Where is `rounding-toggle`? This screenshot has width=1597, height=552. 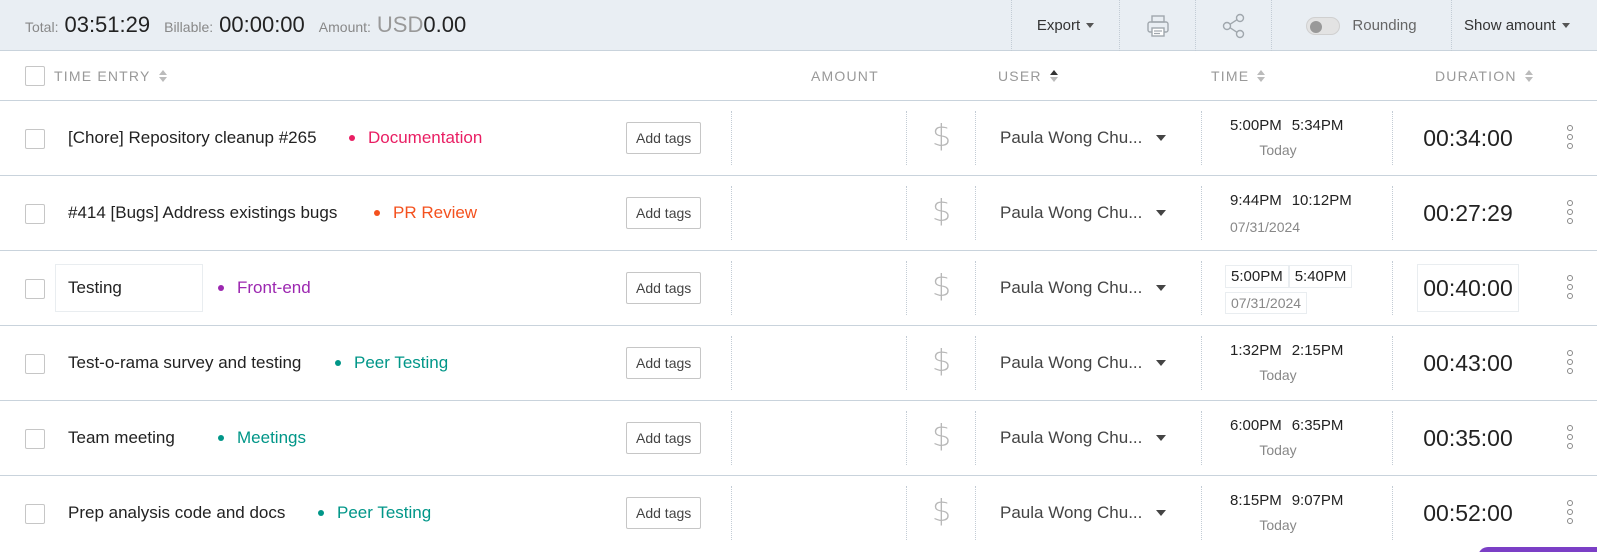 rounding-toggle is located at coordinates (1323, 25).